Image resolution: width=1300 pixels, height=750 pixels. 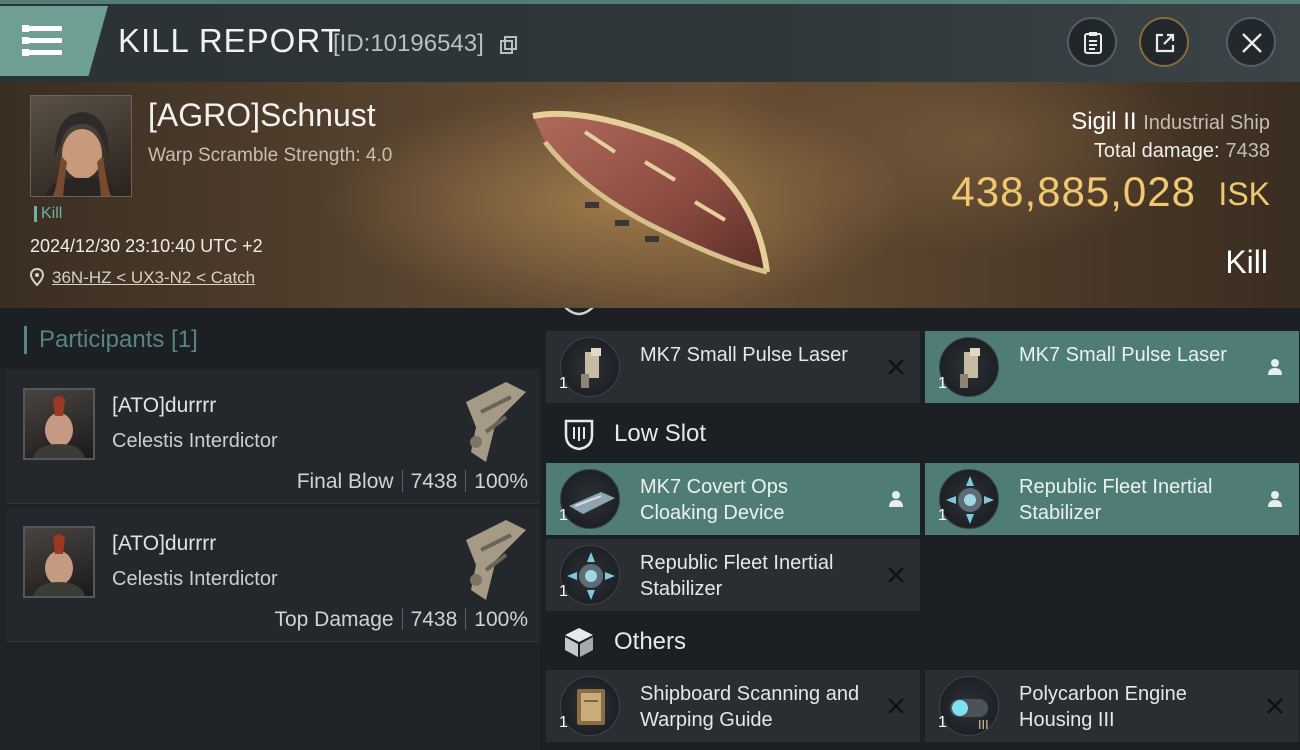 I want to click on menu-icon, so click(x=42, y=41).